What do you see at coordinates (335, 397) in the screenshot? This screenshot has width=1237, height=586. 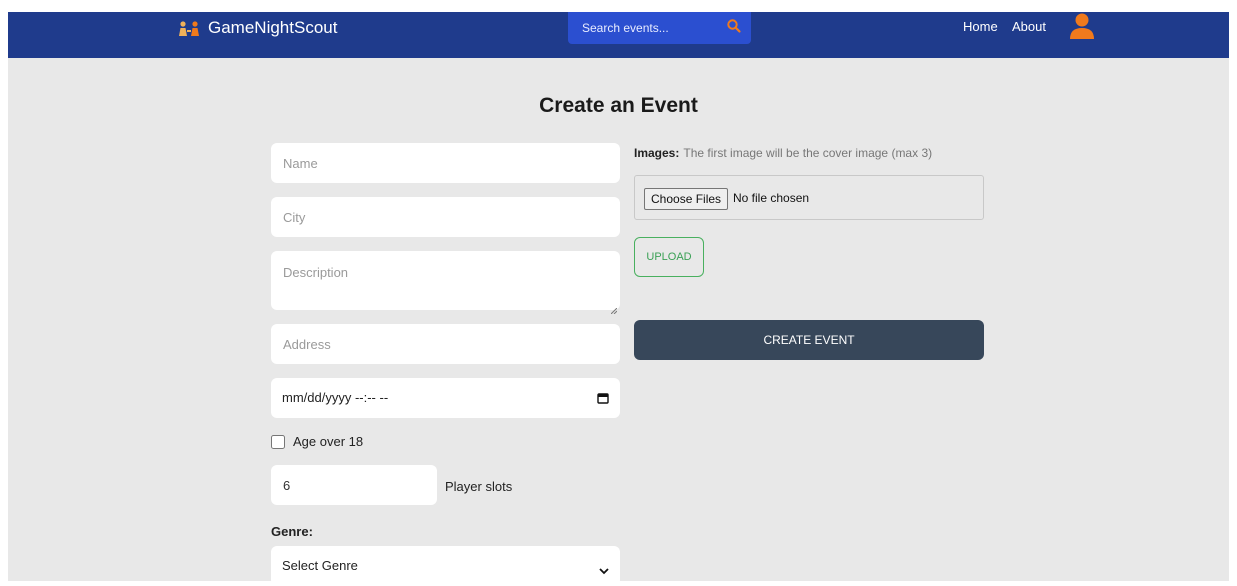 I see `datetime-placeholder: mm/dd/yyyy --:-- --` at bounding box center [335, 397].